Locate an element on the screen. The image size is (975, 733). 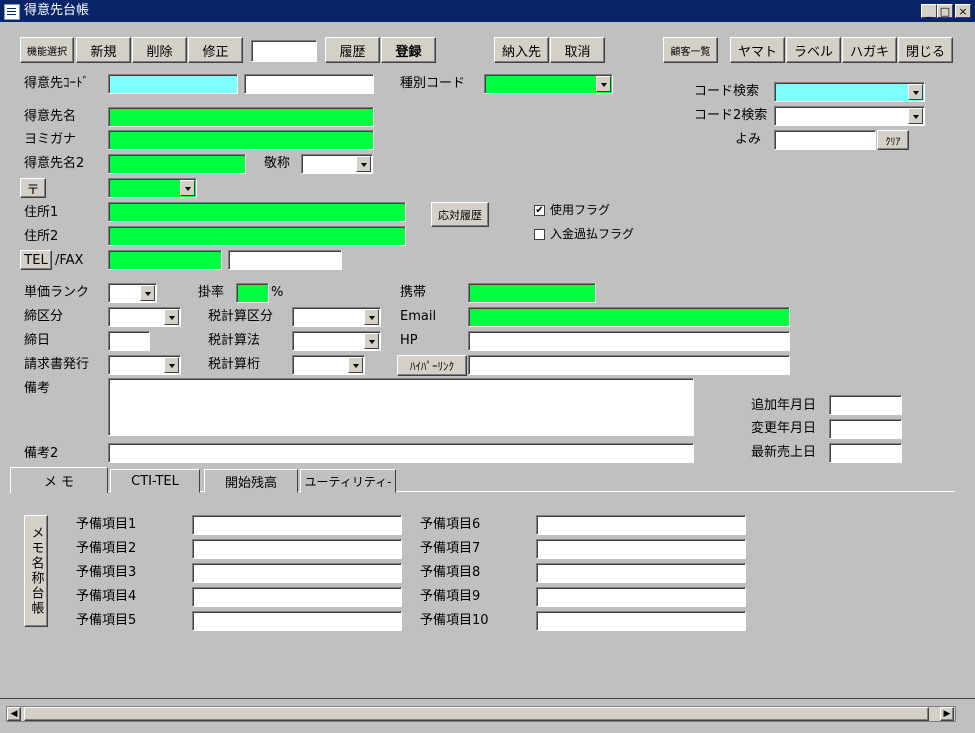
type-code-select is located at coordinates (548, 84).